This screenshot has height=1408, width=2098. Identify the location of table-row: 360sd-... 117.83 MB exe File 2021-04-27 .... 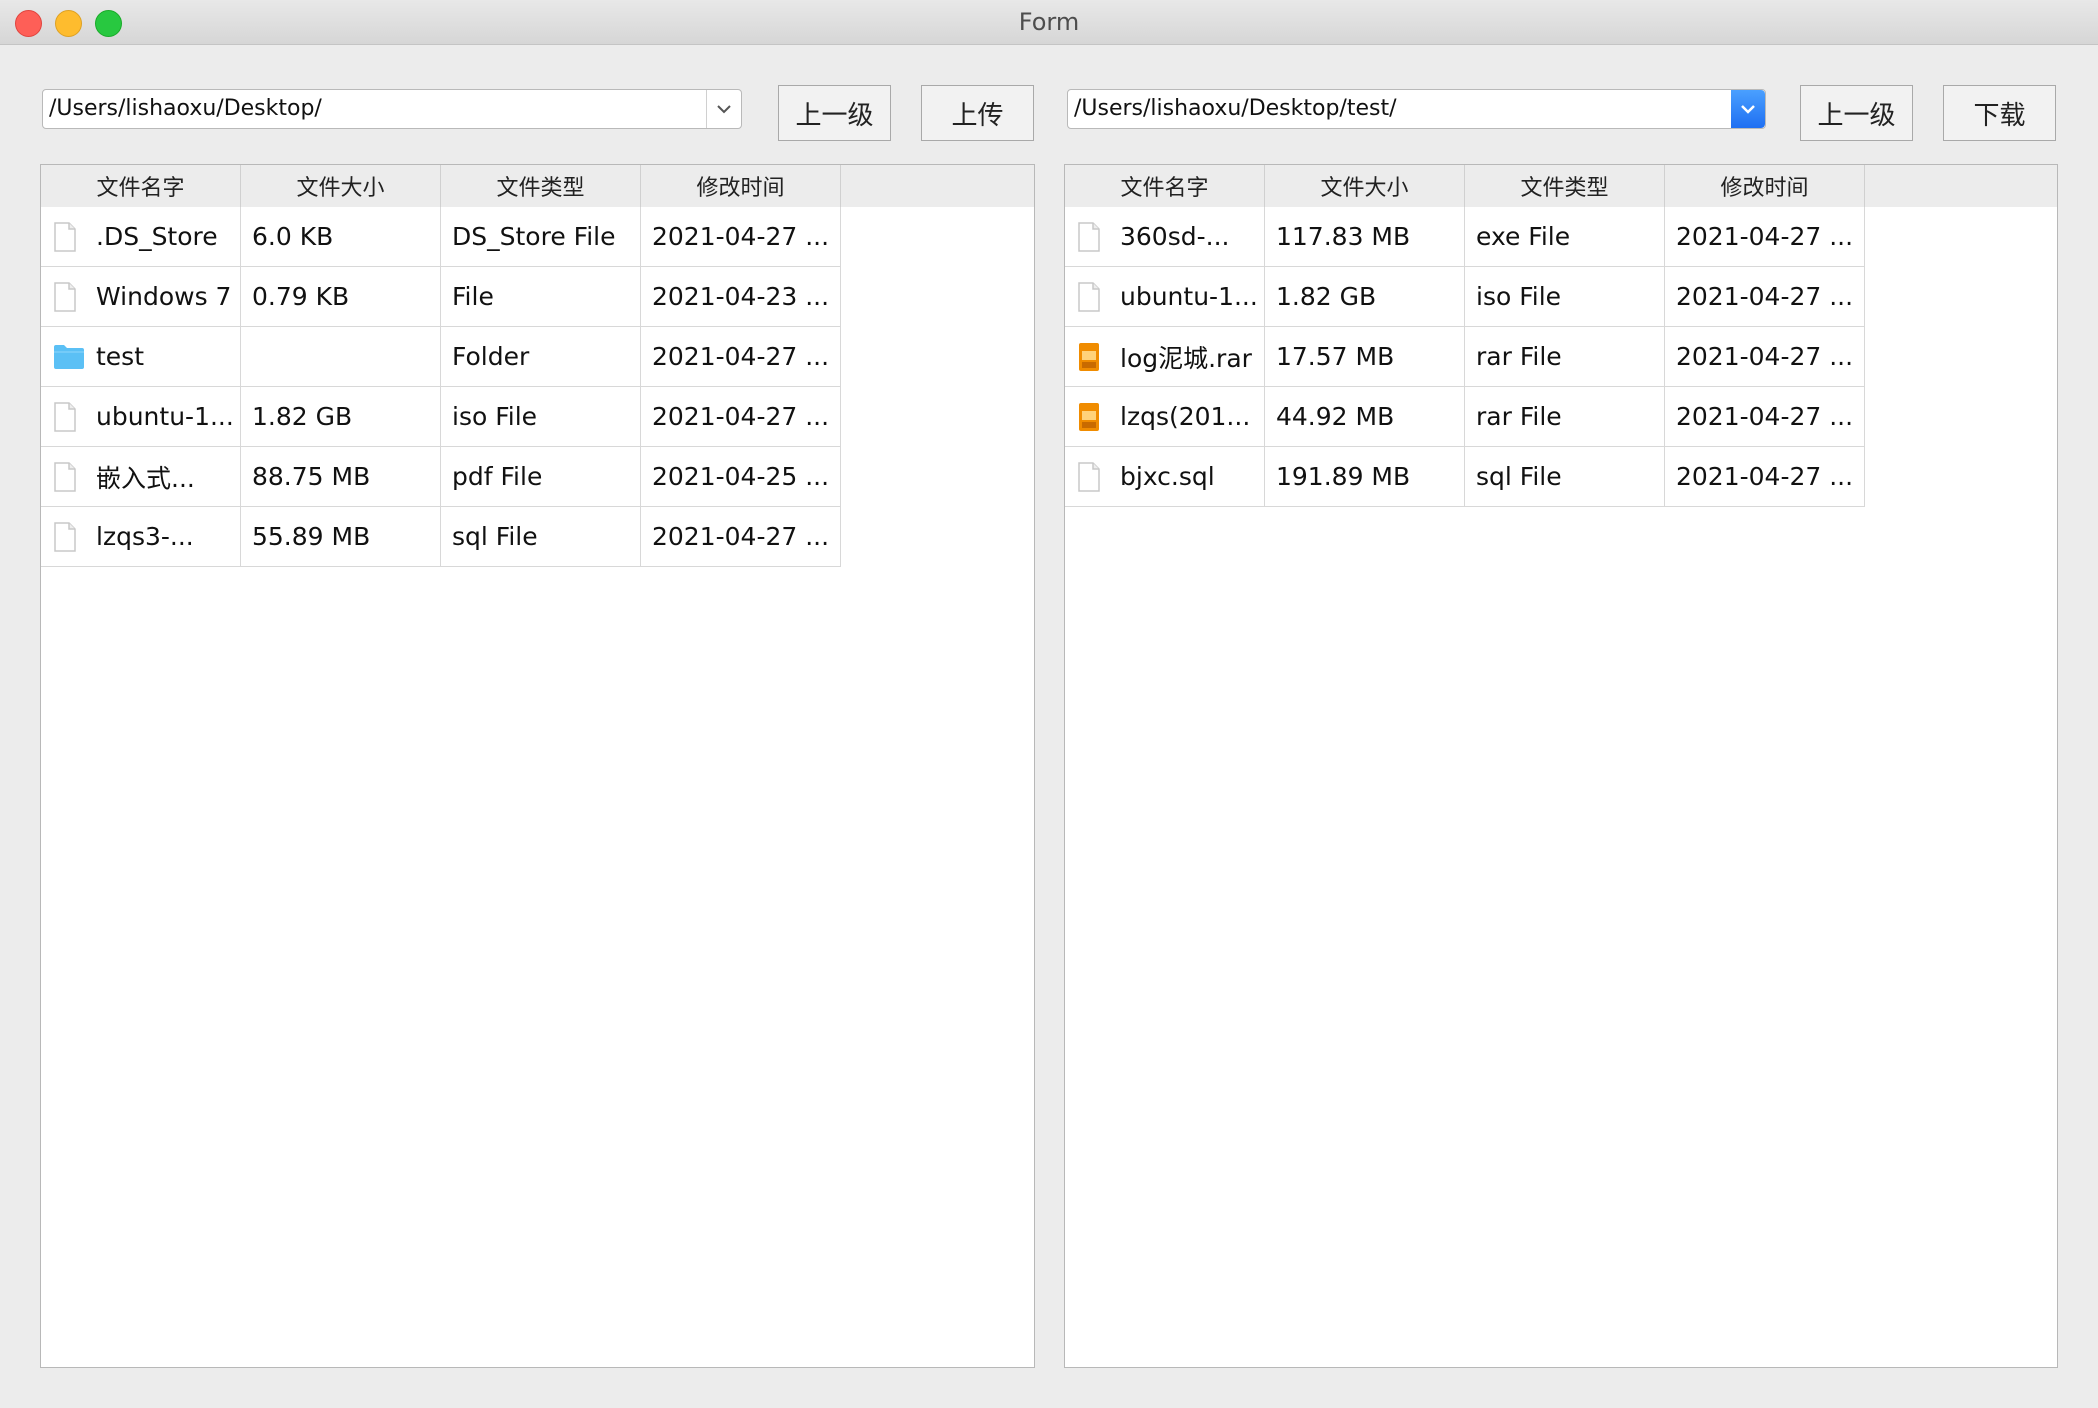
(1465, 237).